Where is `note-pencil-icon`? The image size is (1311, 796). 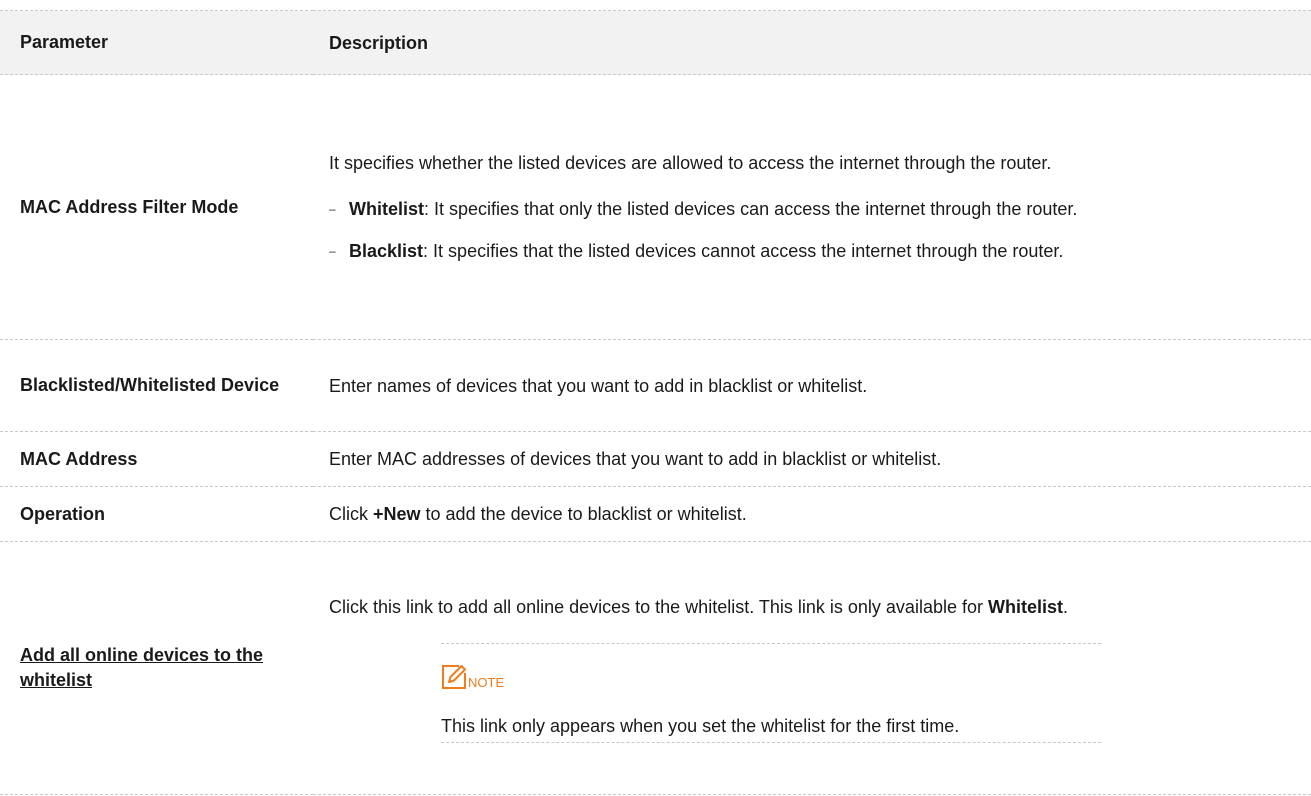 note-pencil-icon is located at coordinates (454, 677).